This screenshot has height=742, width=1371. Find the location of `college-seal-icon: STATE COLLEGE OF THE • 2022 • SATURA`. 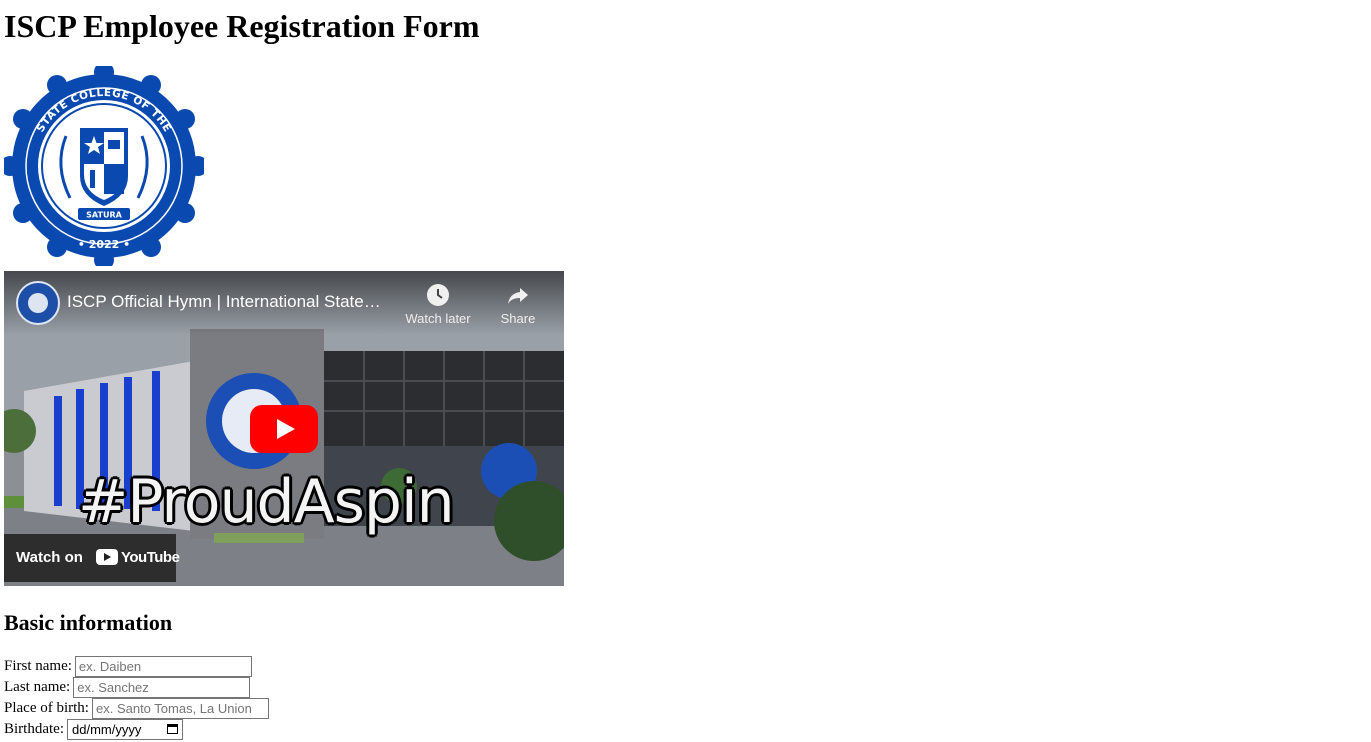

college-seal-icon: STATE COLLEGE OF THE • 2022 • SATURA is located at coordinates (104, 166).